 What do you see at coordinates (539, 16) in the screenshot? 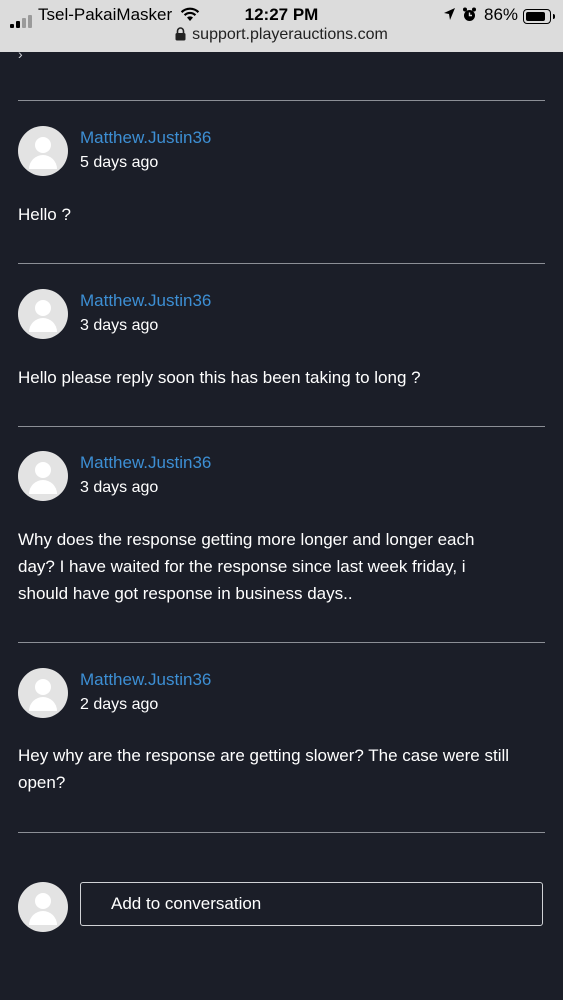
I see `battery-icon` at bounding box center [539, 16].